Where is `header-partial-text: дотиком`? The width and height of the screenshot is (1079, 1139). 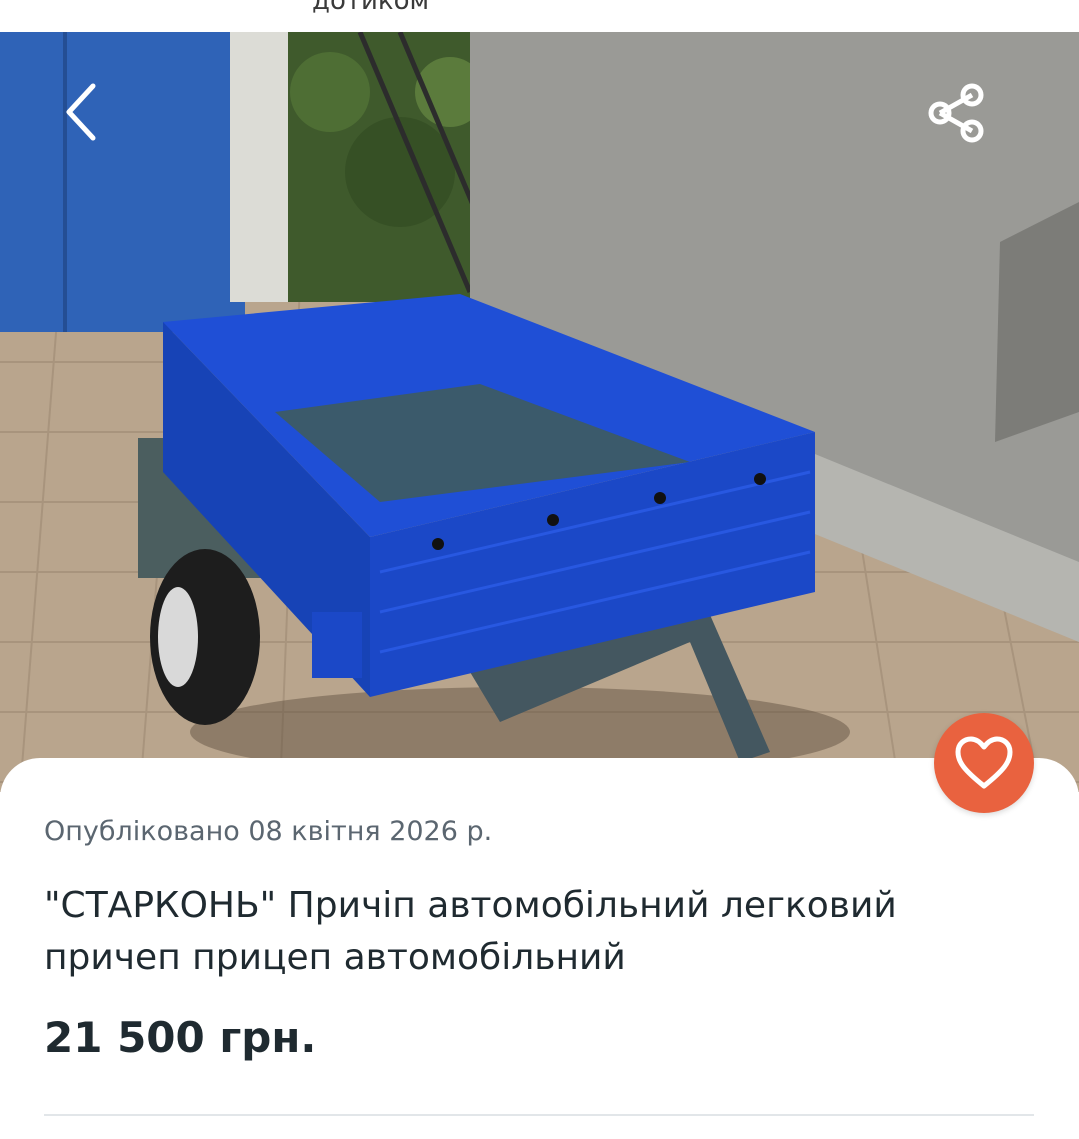
header-partial-text: дотиком is located at coordinates (371, 8).